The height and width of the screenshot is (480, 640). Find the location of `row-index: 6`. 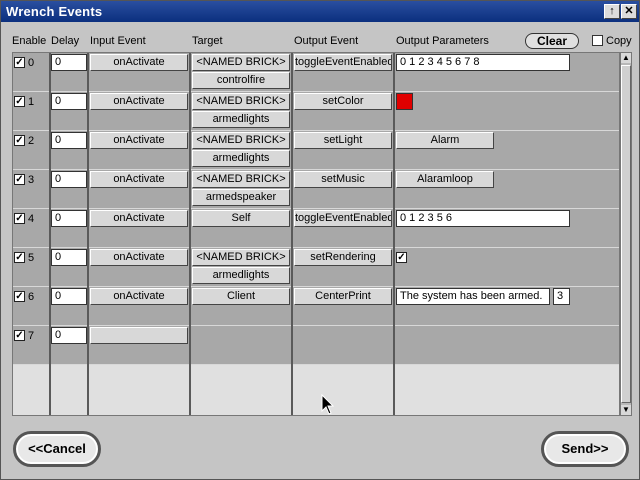

row-index: 6 is located at coordinates (31, 297).